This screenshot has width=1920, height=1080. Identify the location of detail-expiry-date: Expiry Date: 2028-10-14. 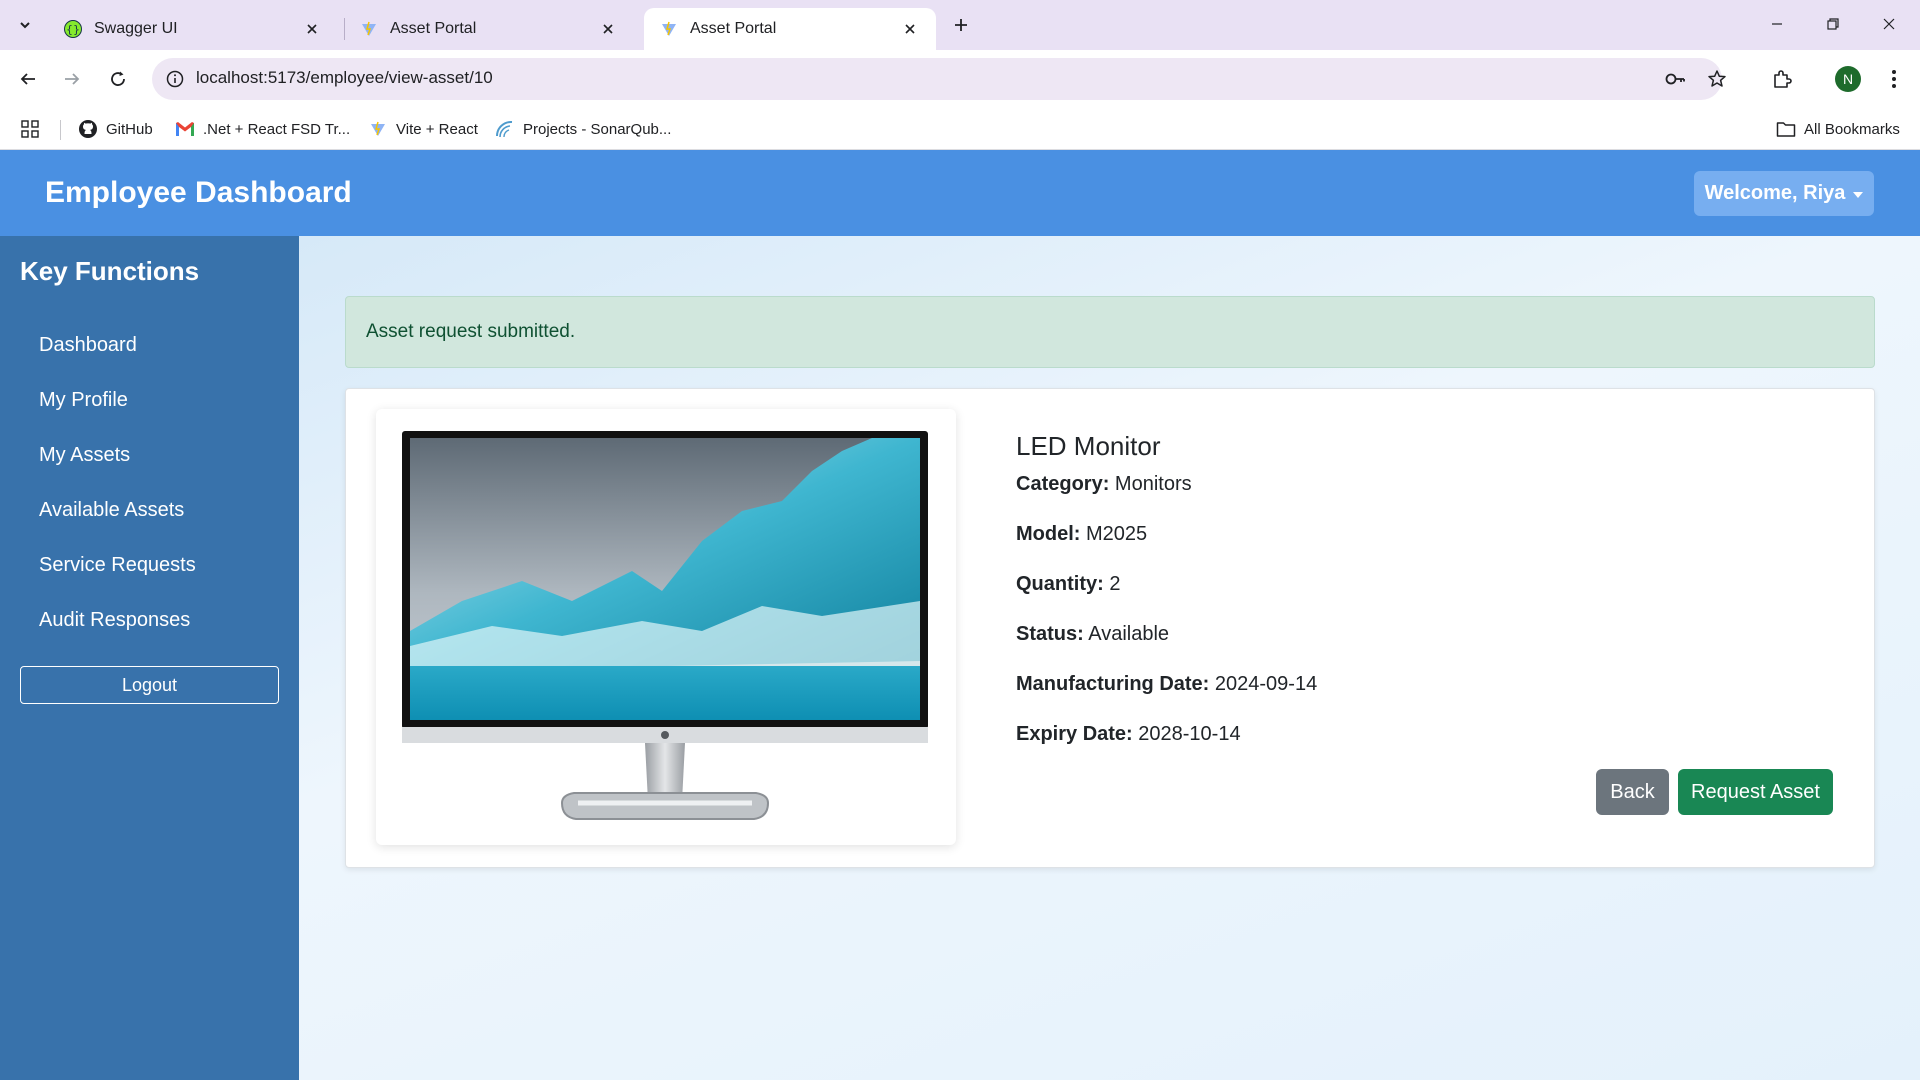
(1128, 734).